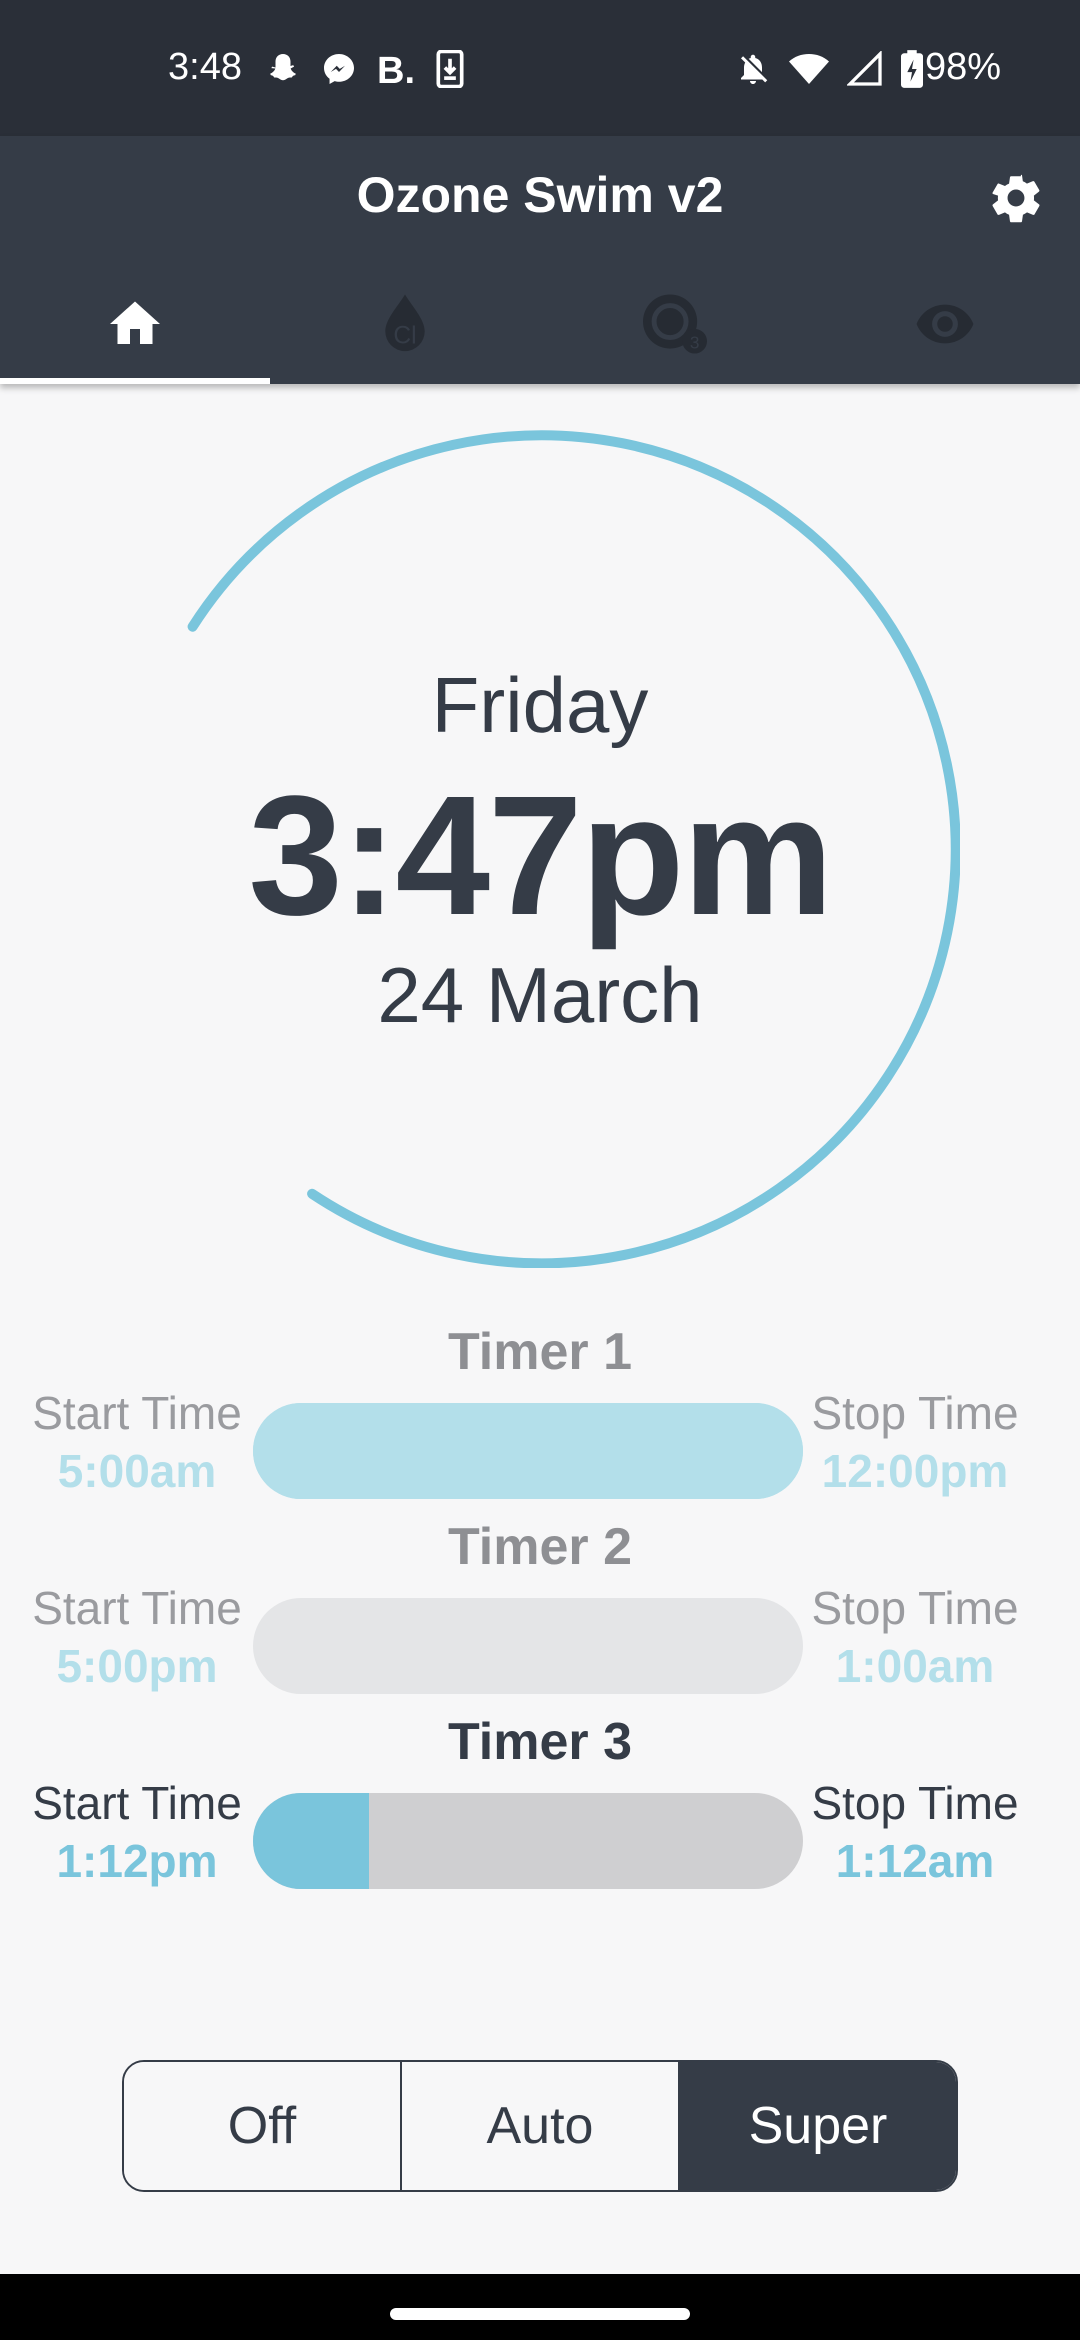 Image resolution: width=1080 pixels, height=2340 pixels. I want to click on timer-1-stop-value: 12:00pm, so click(915, 1471).